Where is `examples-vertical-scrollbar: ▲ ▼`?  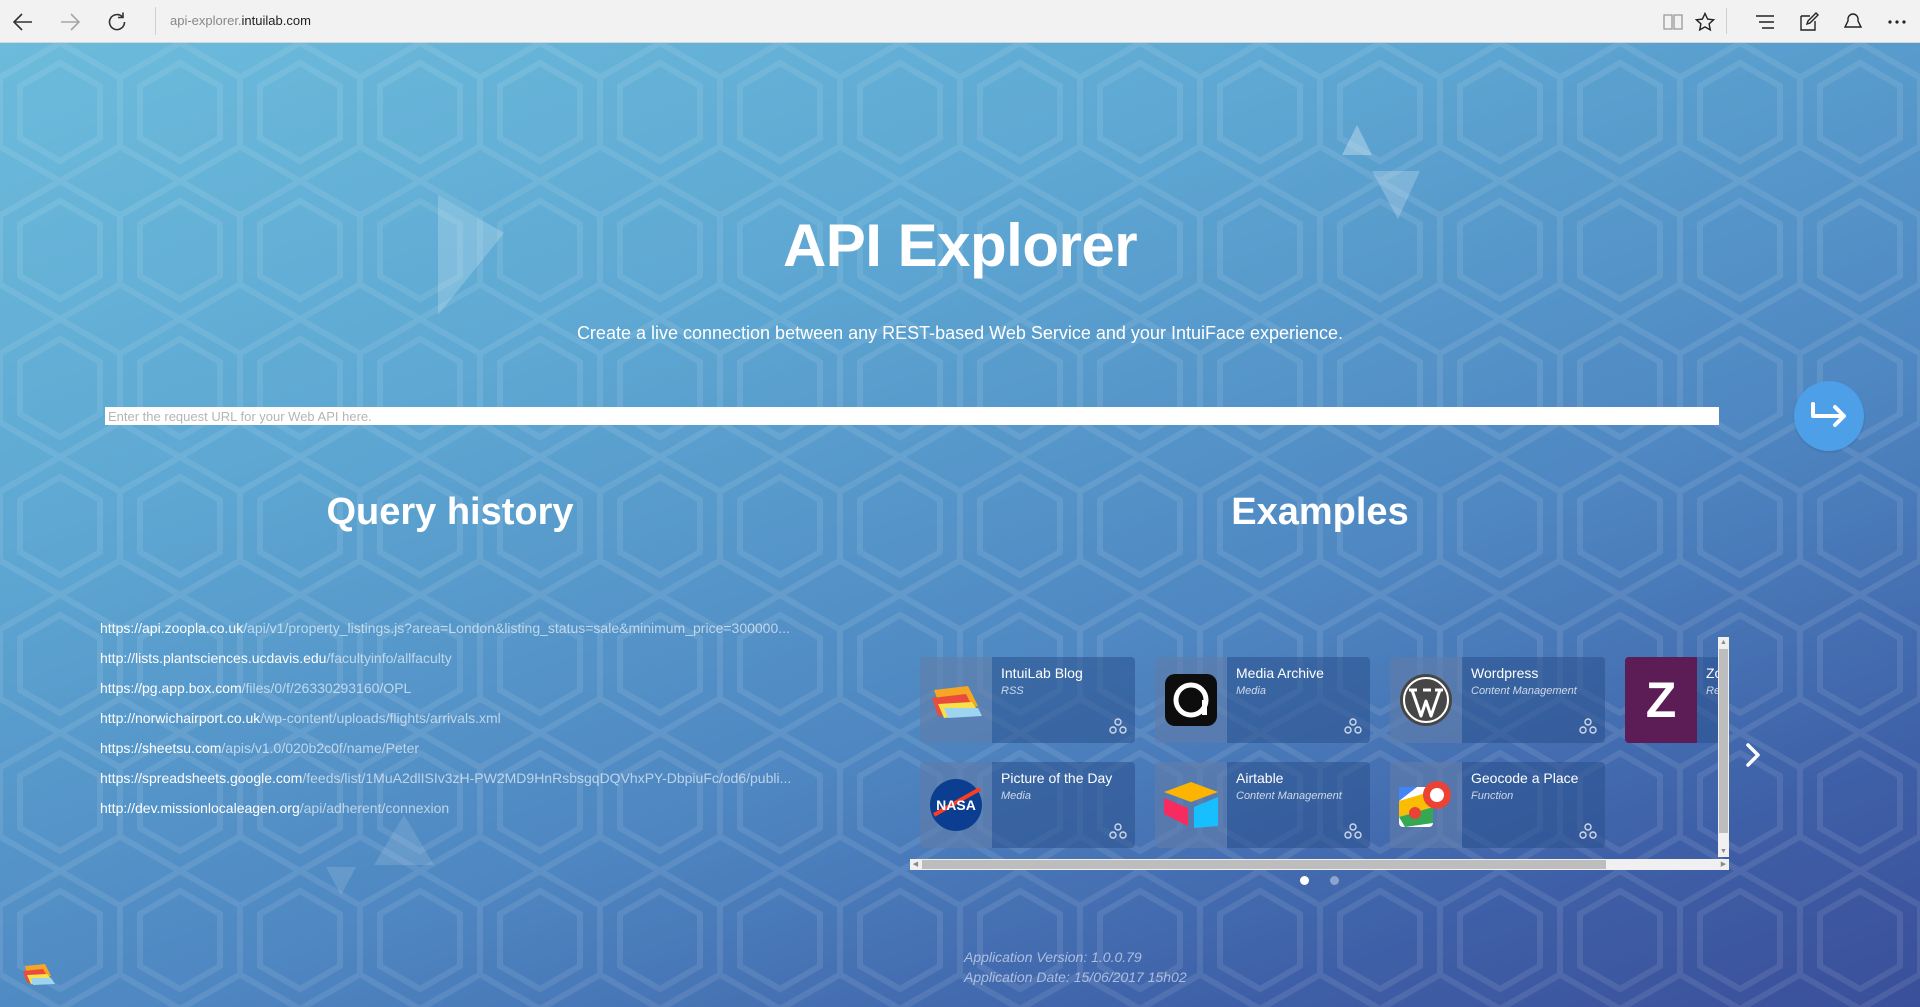 examples-vertical-scrollbar: ▲ ▼ is located at coordinates (1723, 747).